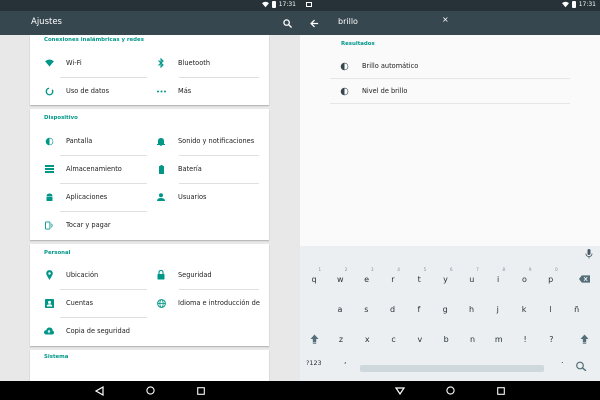 The height and width of the screenshot is (400, 600). I want to click on key-row1-9: p0, so click(551, 279).